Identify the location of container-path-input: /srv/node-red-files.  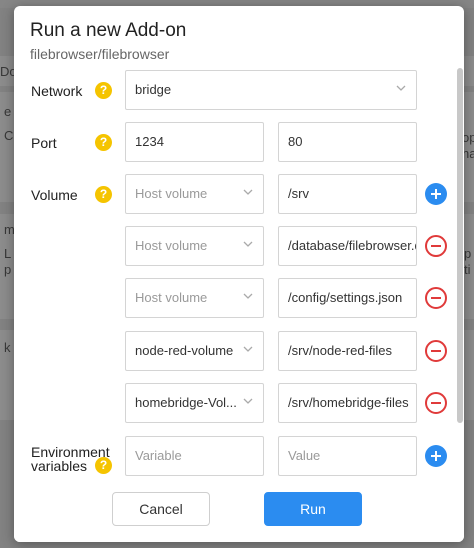
(347, 351).